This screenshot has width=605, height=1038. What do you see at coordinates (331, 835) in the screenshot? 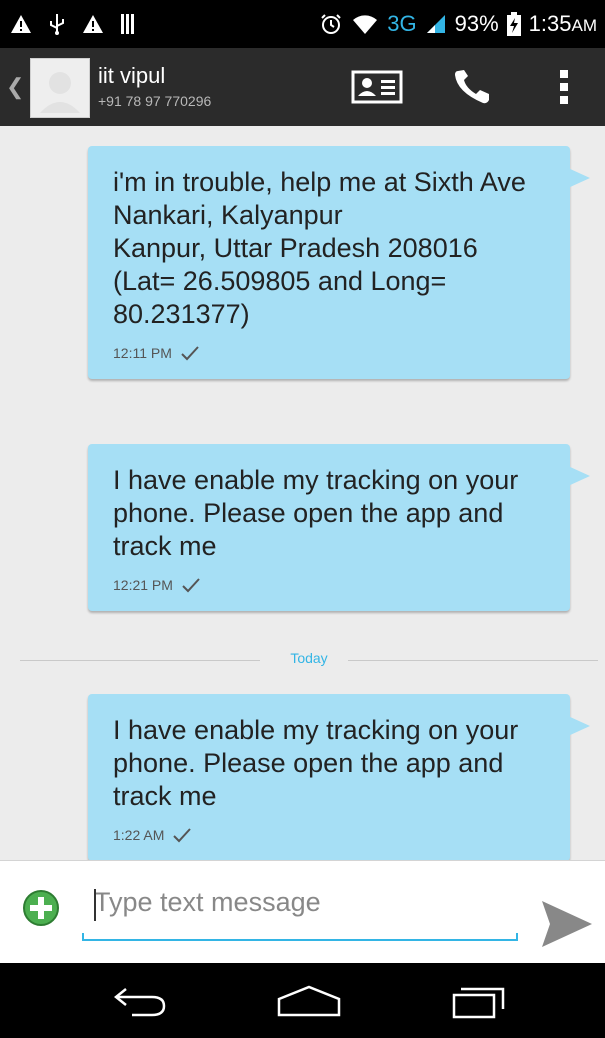
I see `message-meta: 1:22 AM` at bounding box center [331, 835].